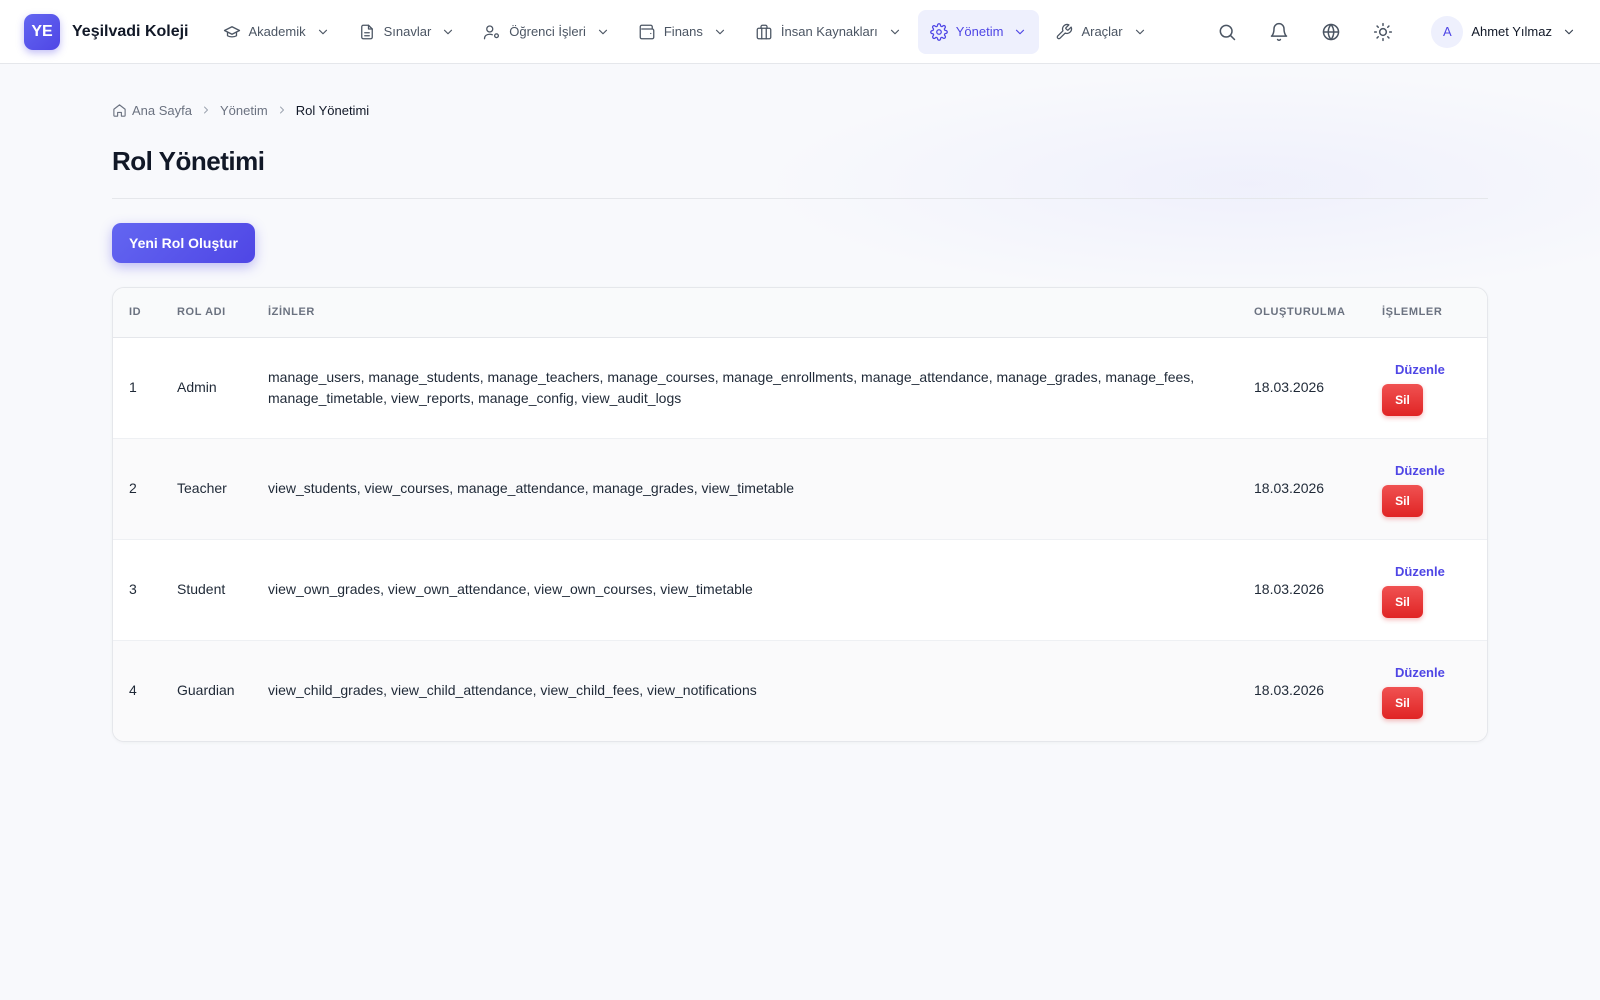 Image resolution: width=1600 pixels, height=1000 pixels. I want to click on notifications-button, so click(1279, 32).